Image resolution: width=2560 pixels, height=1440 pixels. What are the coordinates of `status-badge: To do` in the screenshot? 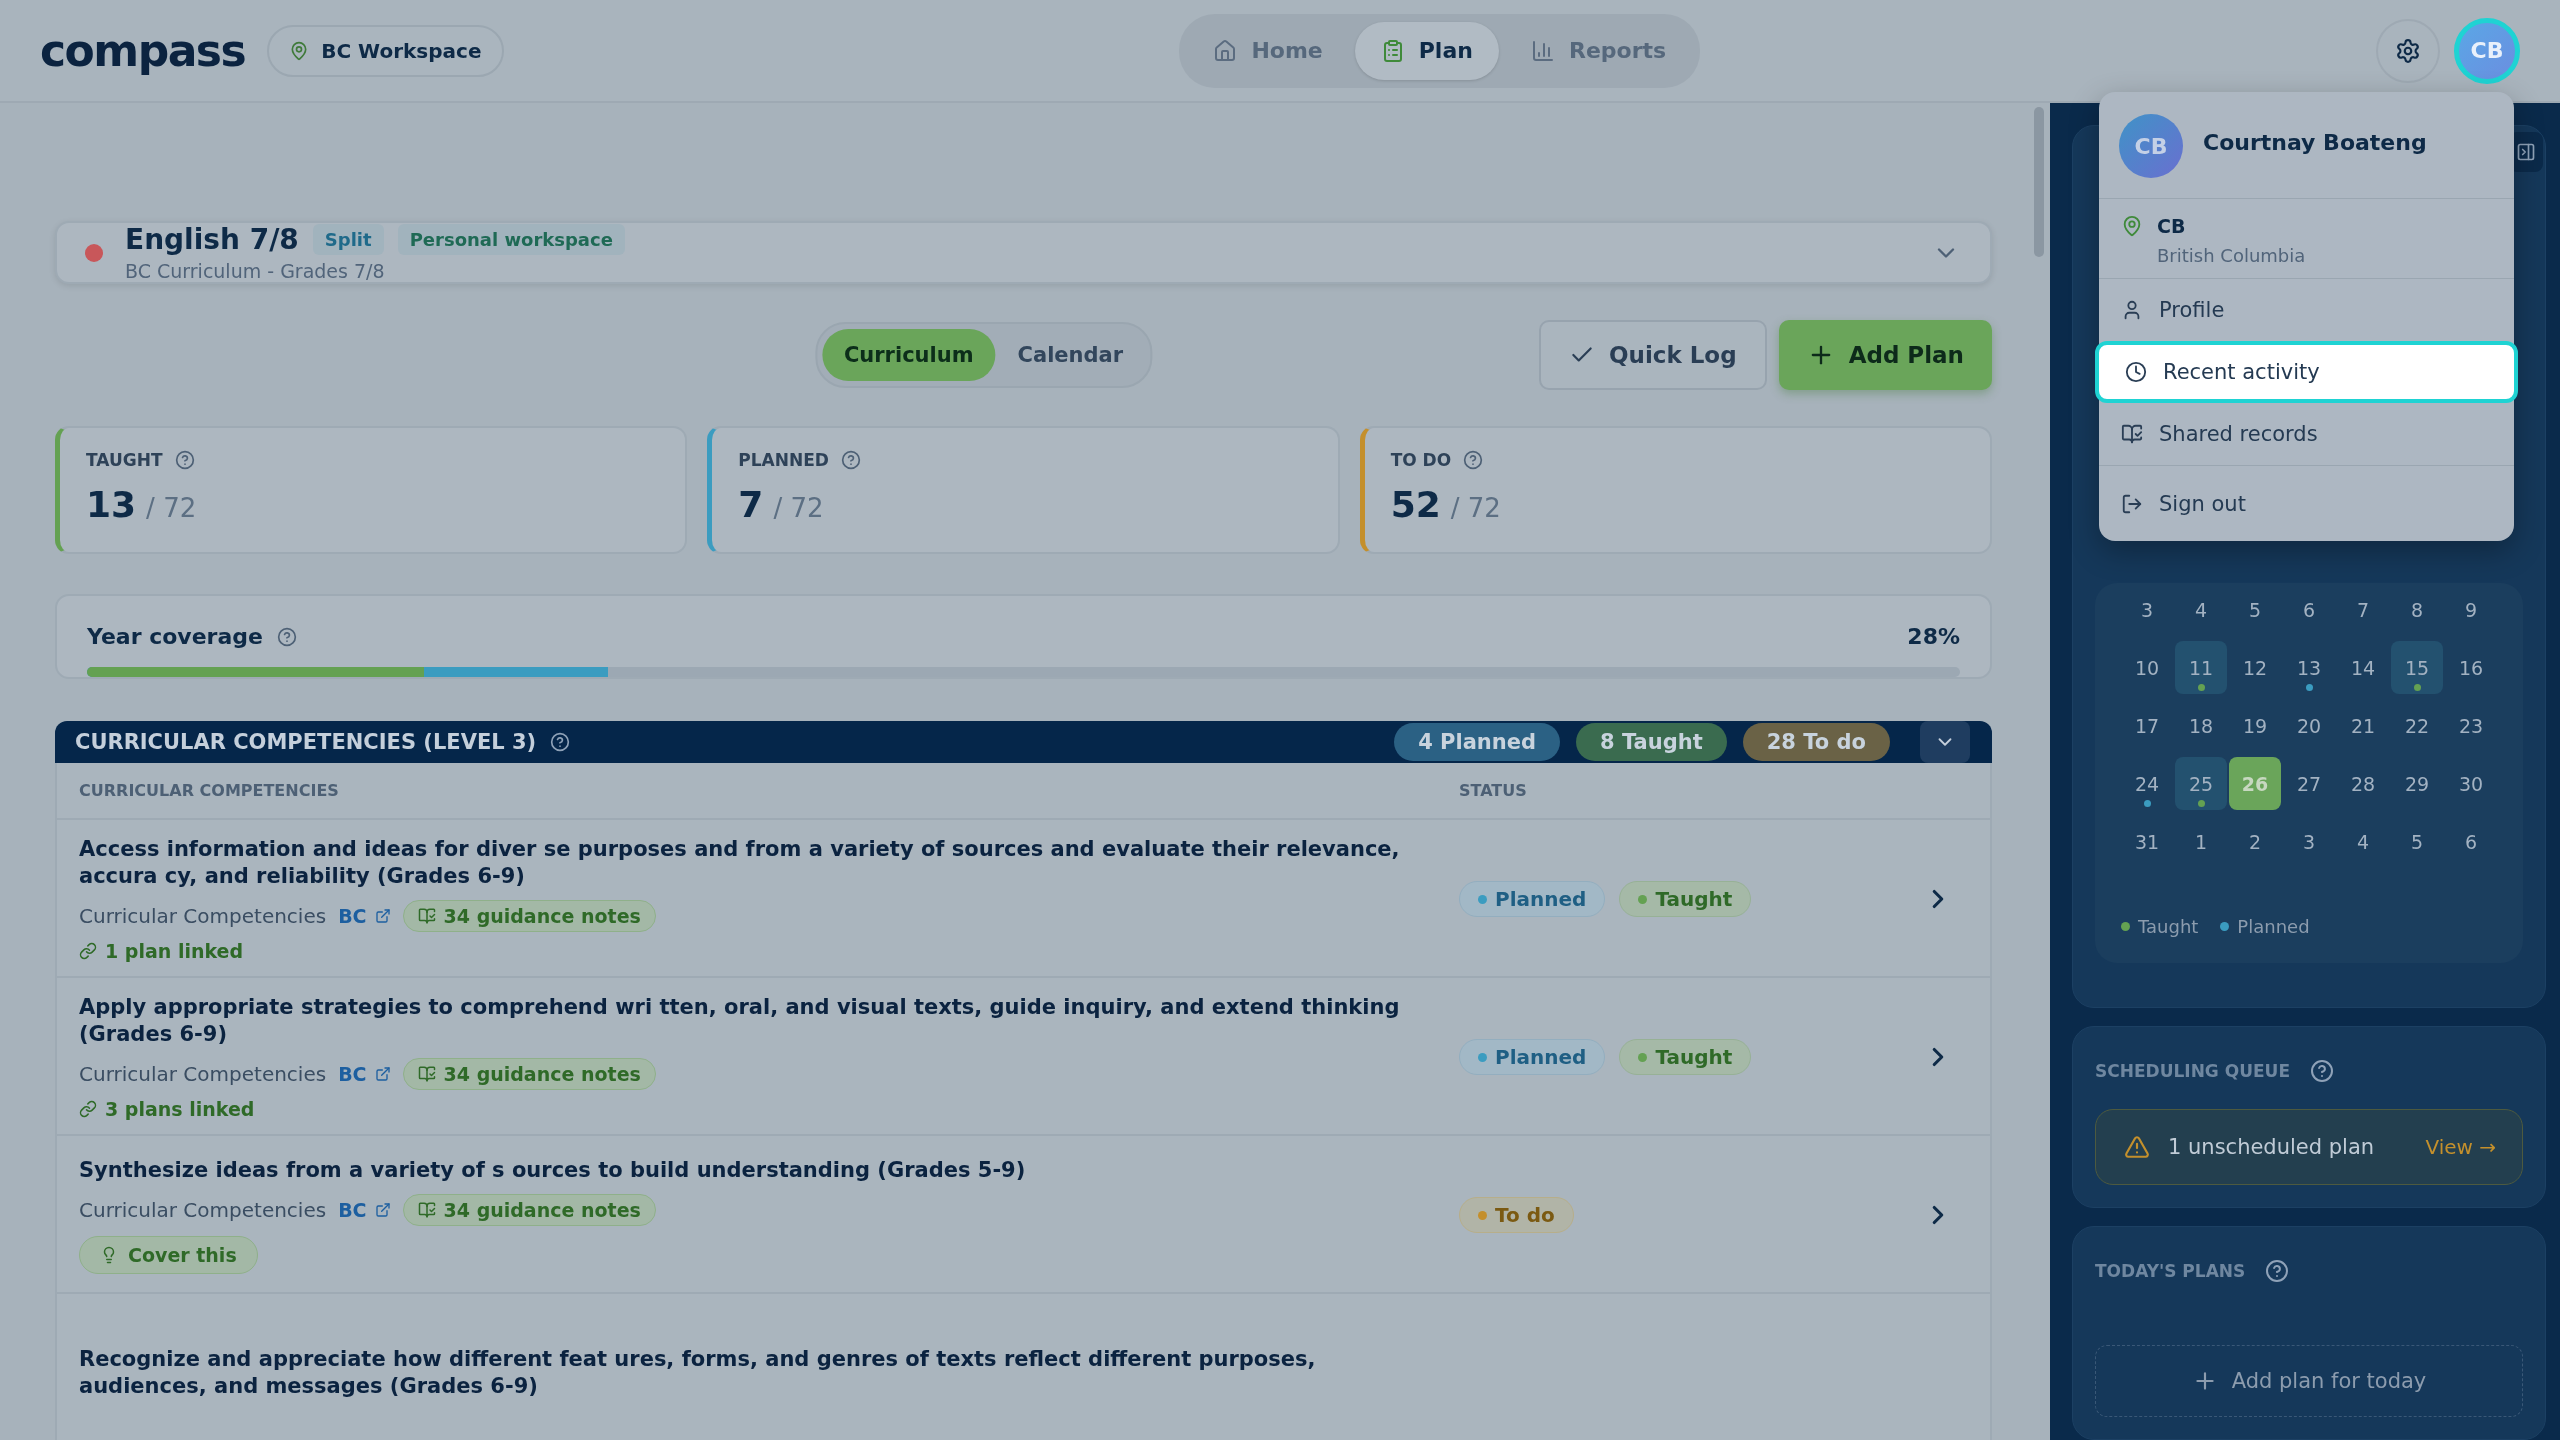 It's located at (1516, 1215).